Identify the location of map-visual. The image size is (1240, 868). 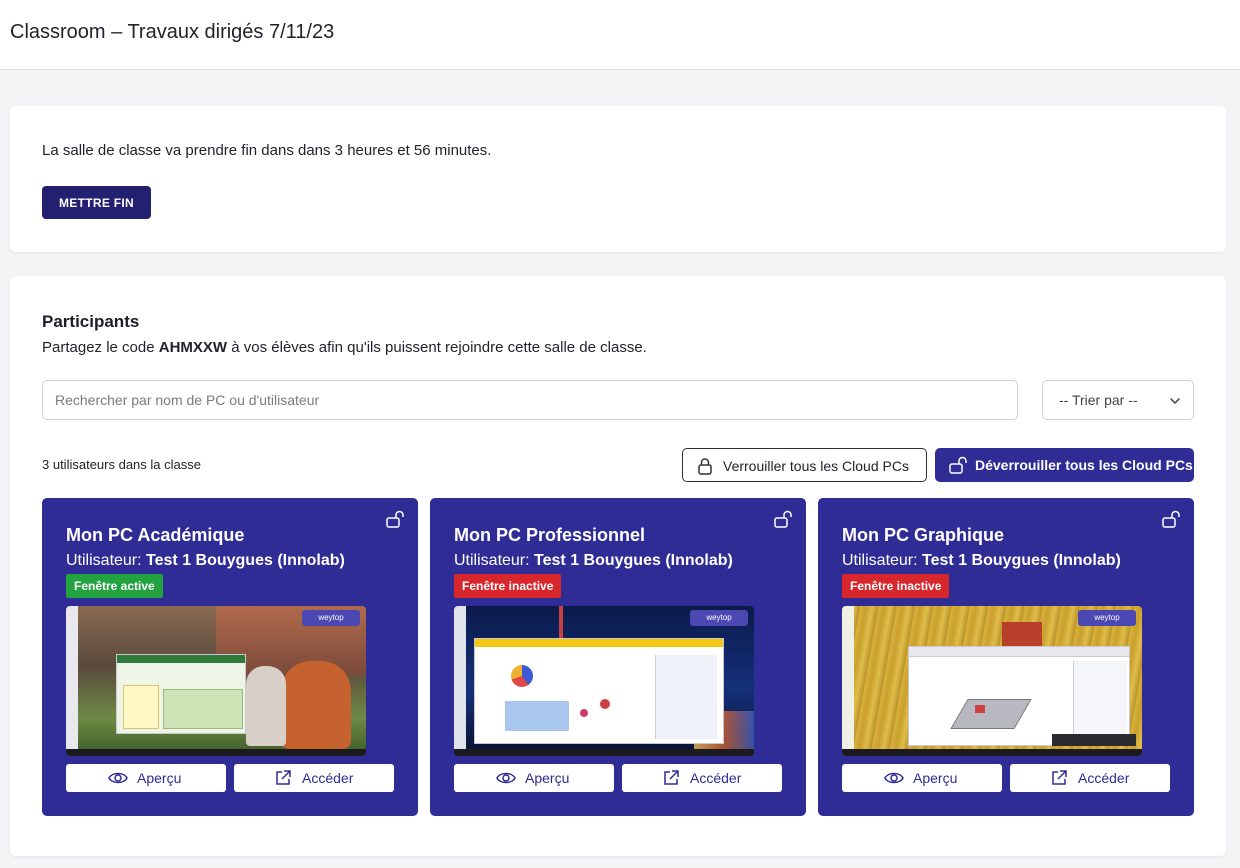
(537, 716).